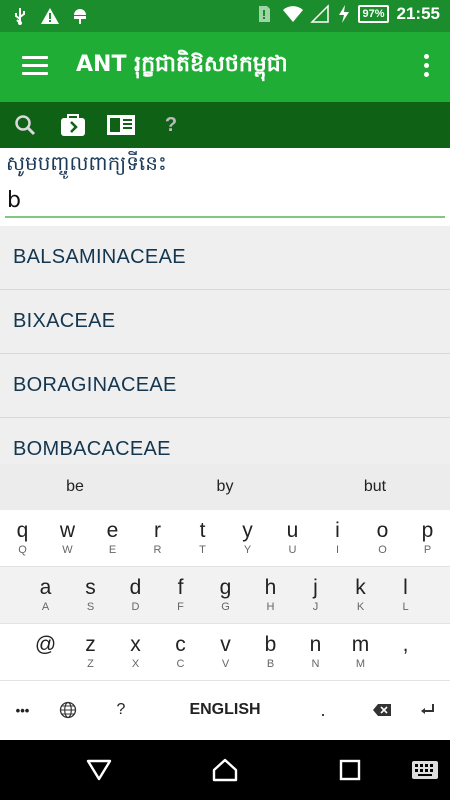 The image size is (450, 800). I want to click on suggestion-item: but, so click(375, 487).